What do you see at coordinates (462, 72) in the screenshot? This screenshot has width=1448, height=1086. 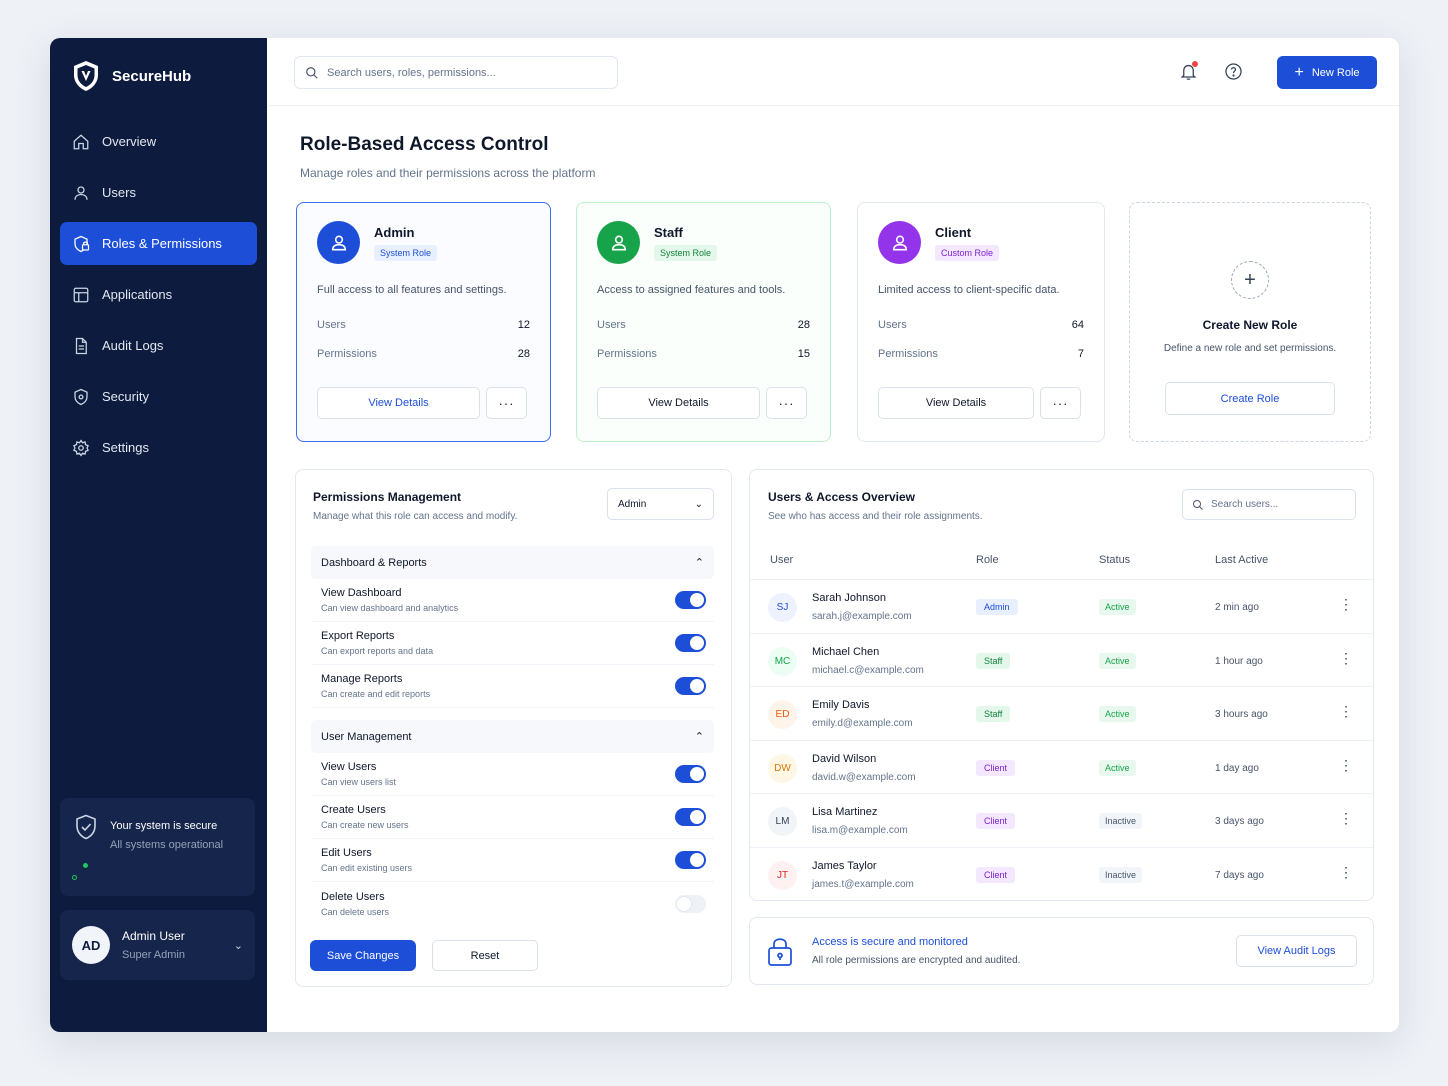 I see `search-input` at bounding box center [462, 72].